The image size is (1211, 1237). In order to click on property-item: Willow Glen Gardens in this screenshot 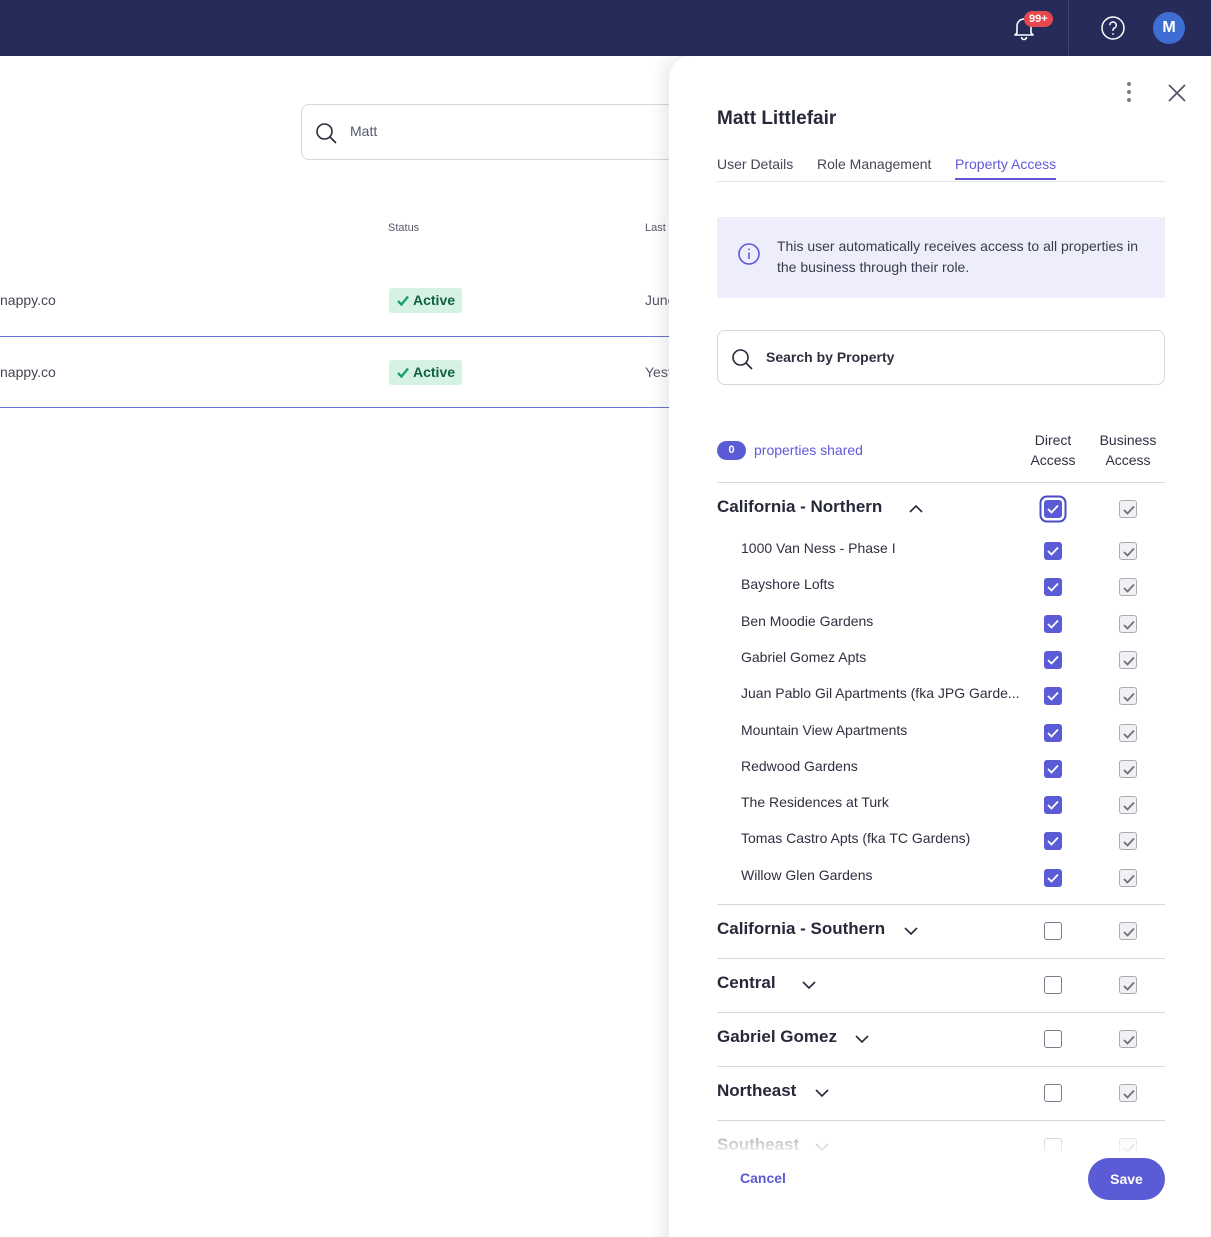, I will do `click(807, 874)`.